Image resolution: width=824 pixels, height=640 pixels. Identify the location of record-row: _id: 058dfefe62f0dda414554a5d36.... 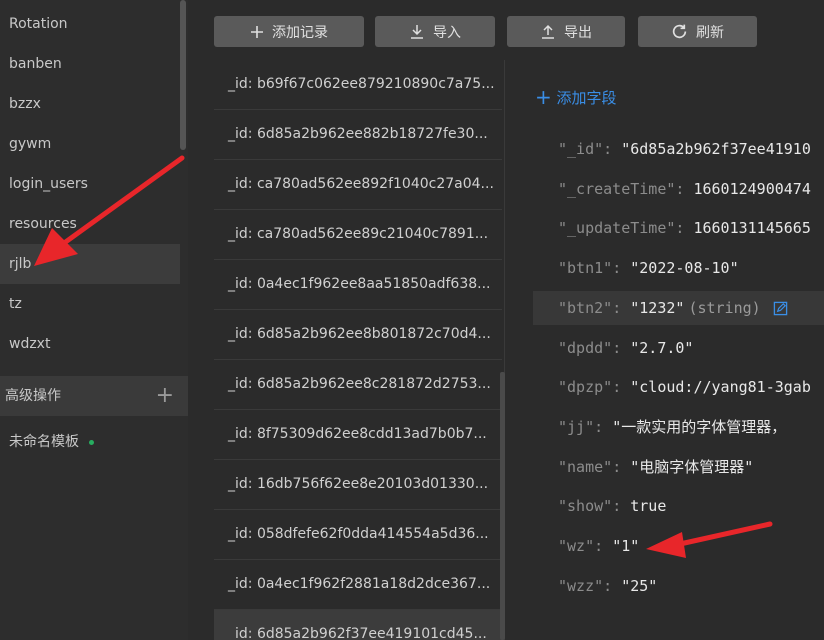
(358, 535).